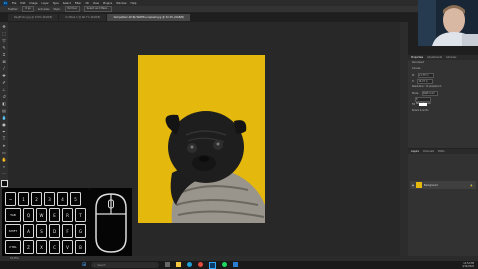 This screenshot has width=478, height=269. Describe the element at coordinates (4, 159) in the screenshot. I see `hand-tool-icon: ✋` at that location.